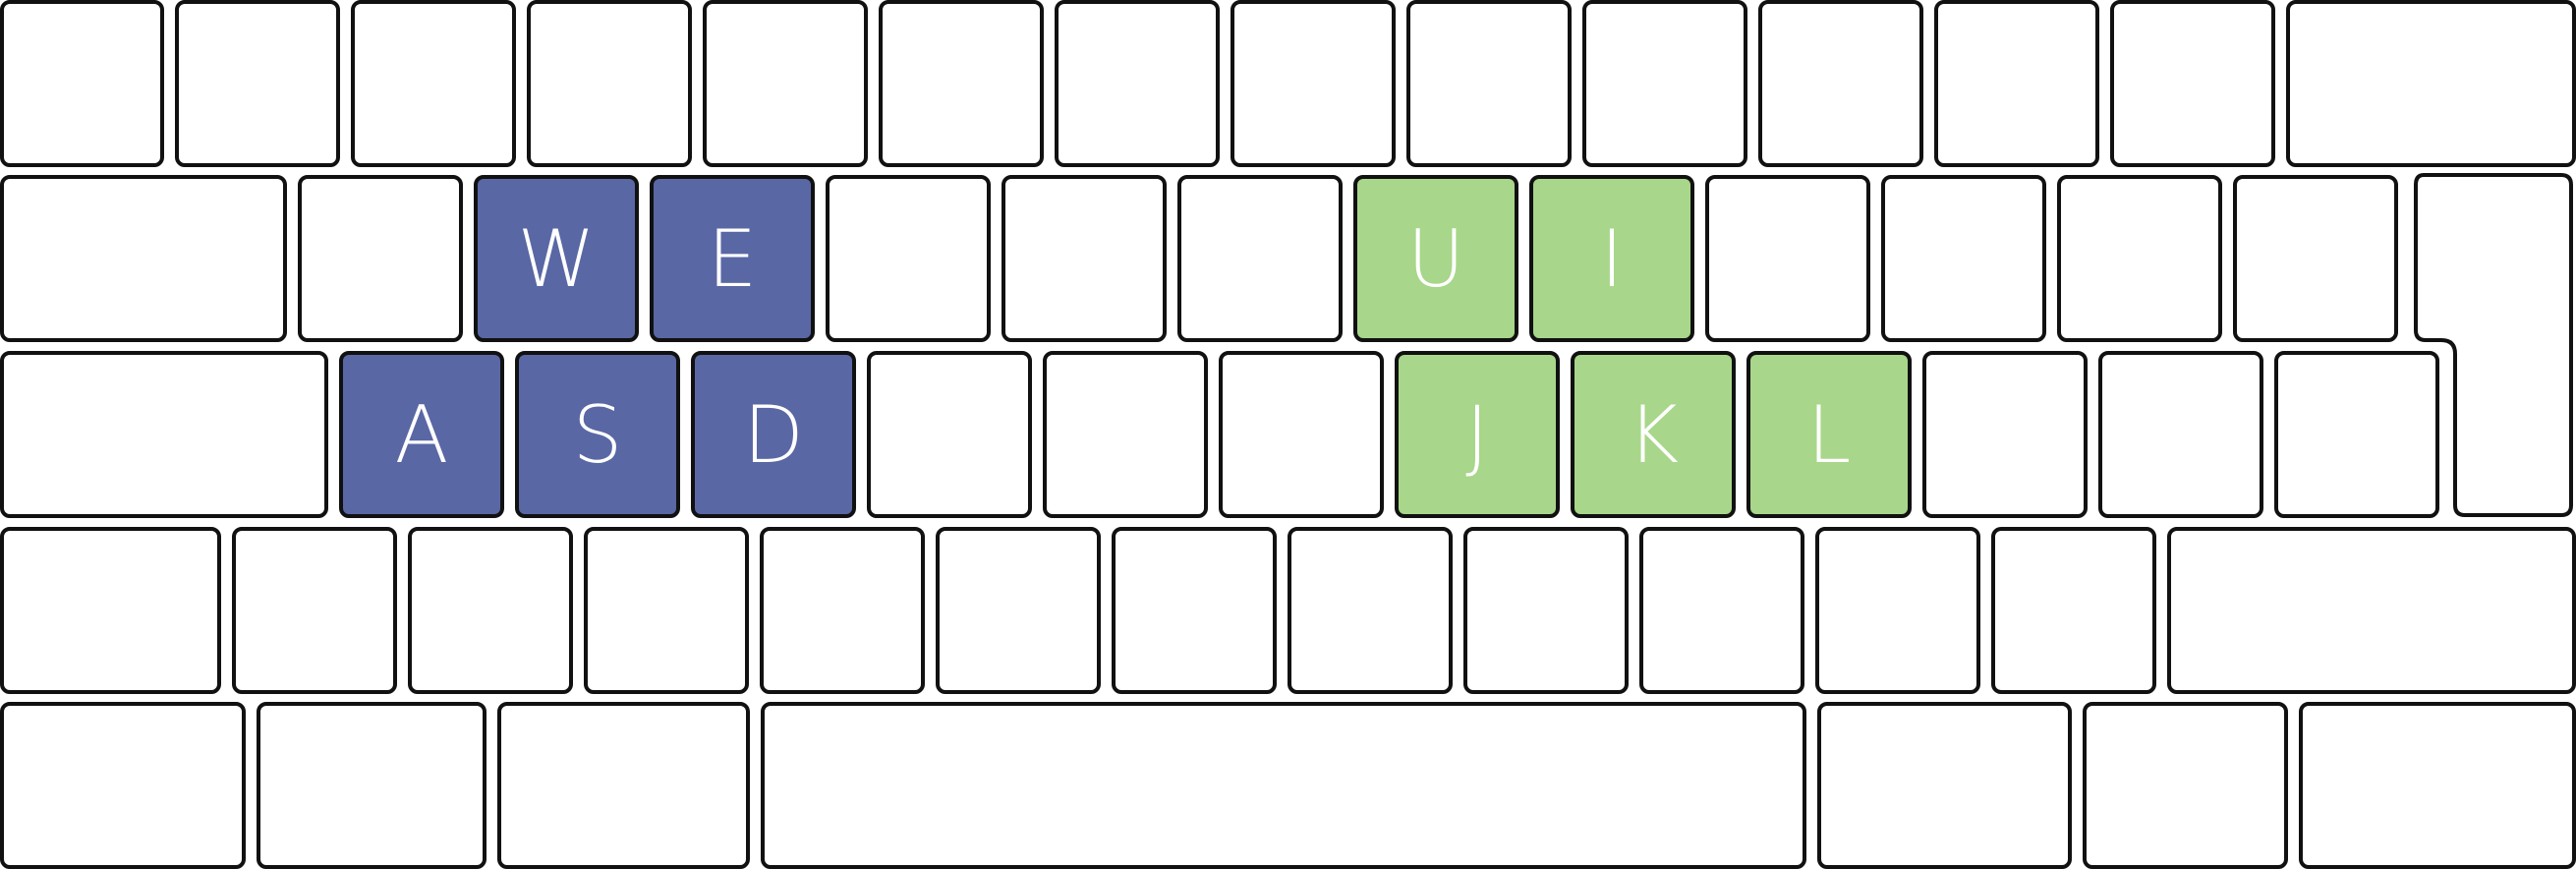 This screenshot has width=2576, height=869. Describe the element at coordinates (597, 435) in the screenshot. I see `key-s: S` at that location.